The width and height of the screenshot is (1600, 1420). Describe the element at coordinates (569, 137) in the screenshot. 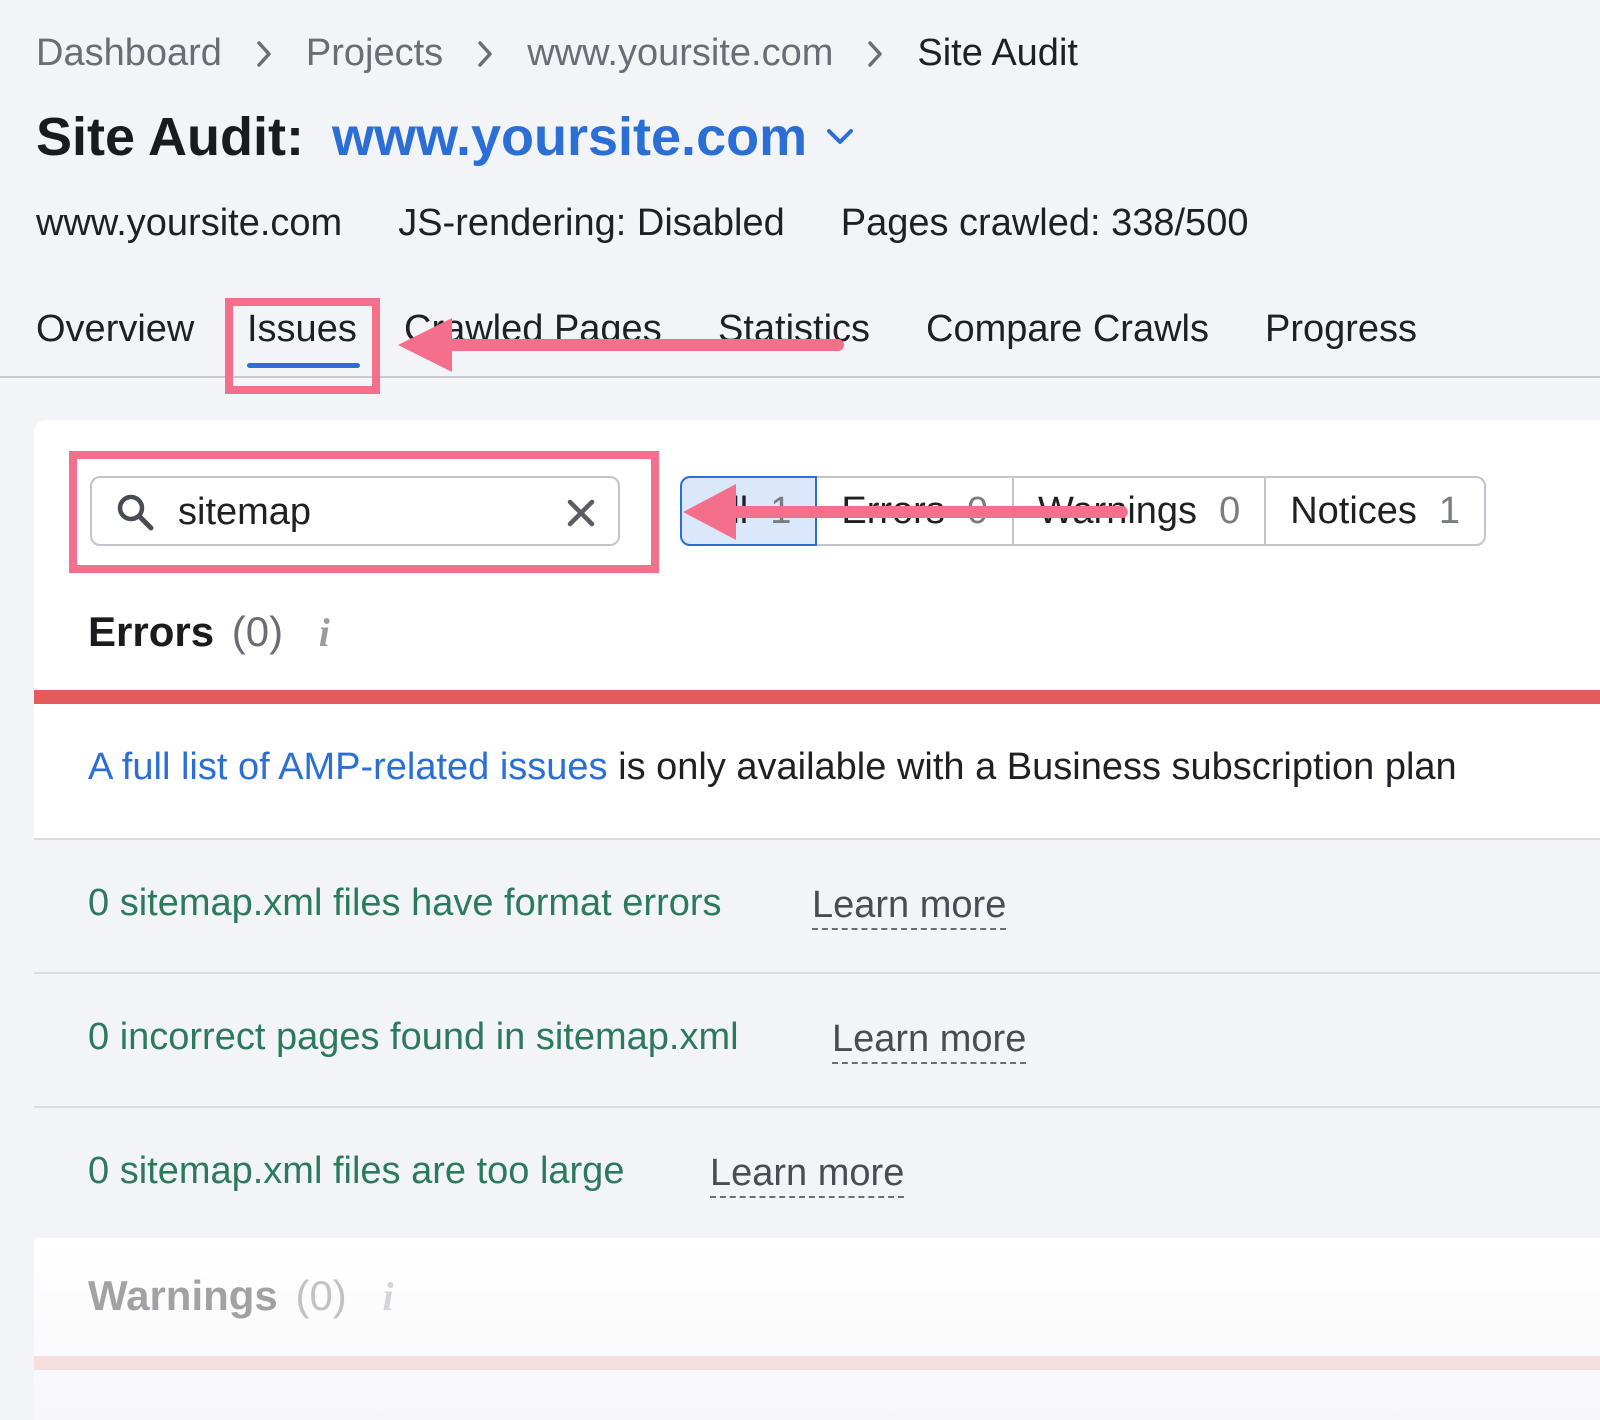

I see `project-domain-dropdown: www.yoursite.com` at that location.